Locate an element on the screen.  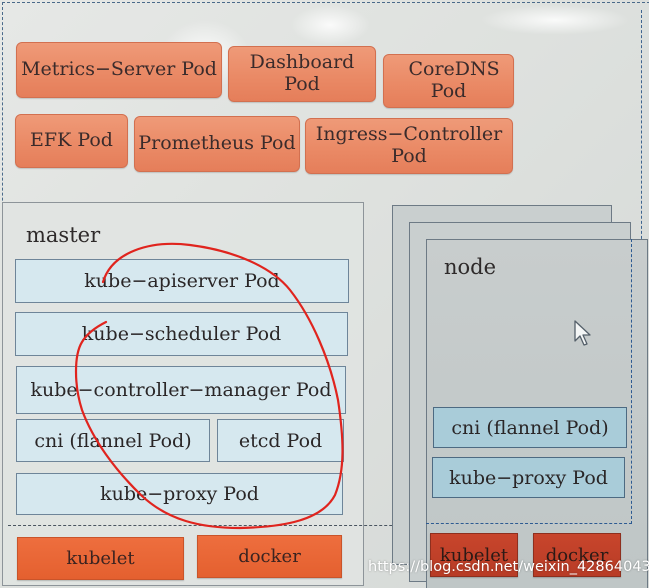
addon-dashboard-pod: Dashboard Pod is located at coordinates (302, 74).